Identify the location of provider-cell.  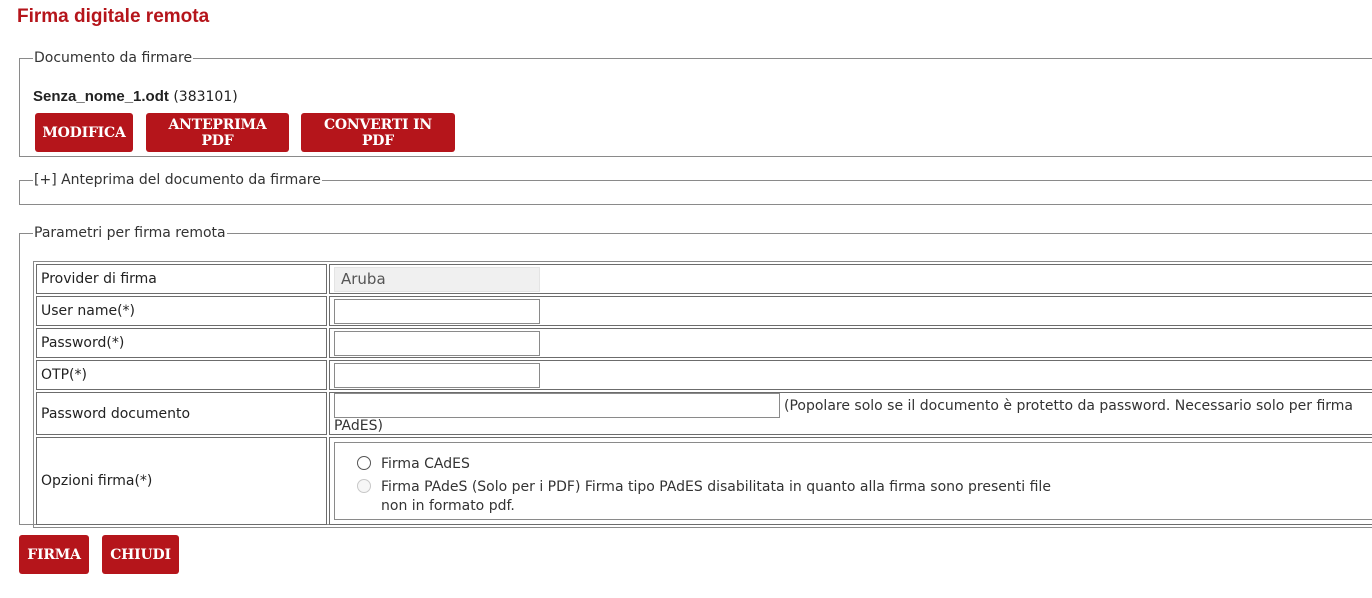
(850, 279).